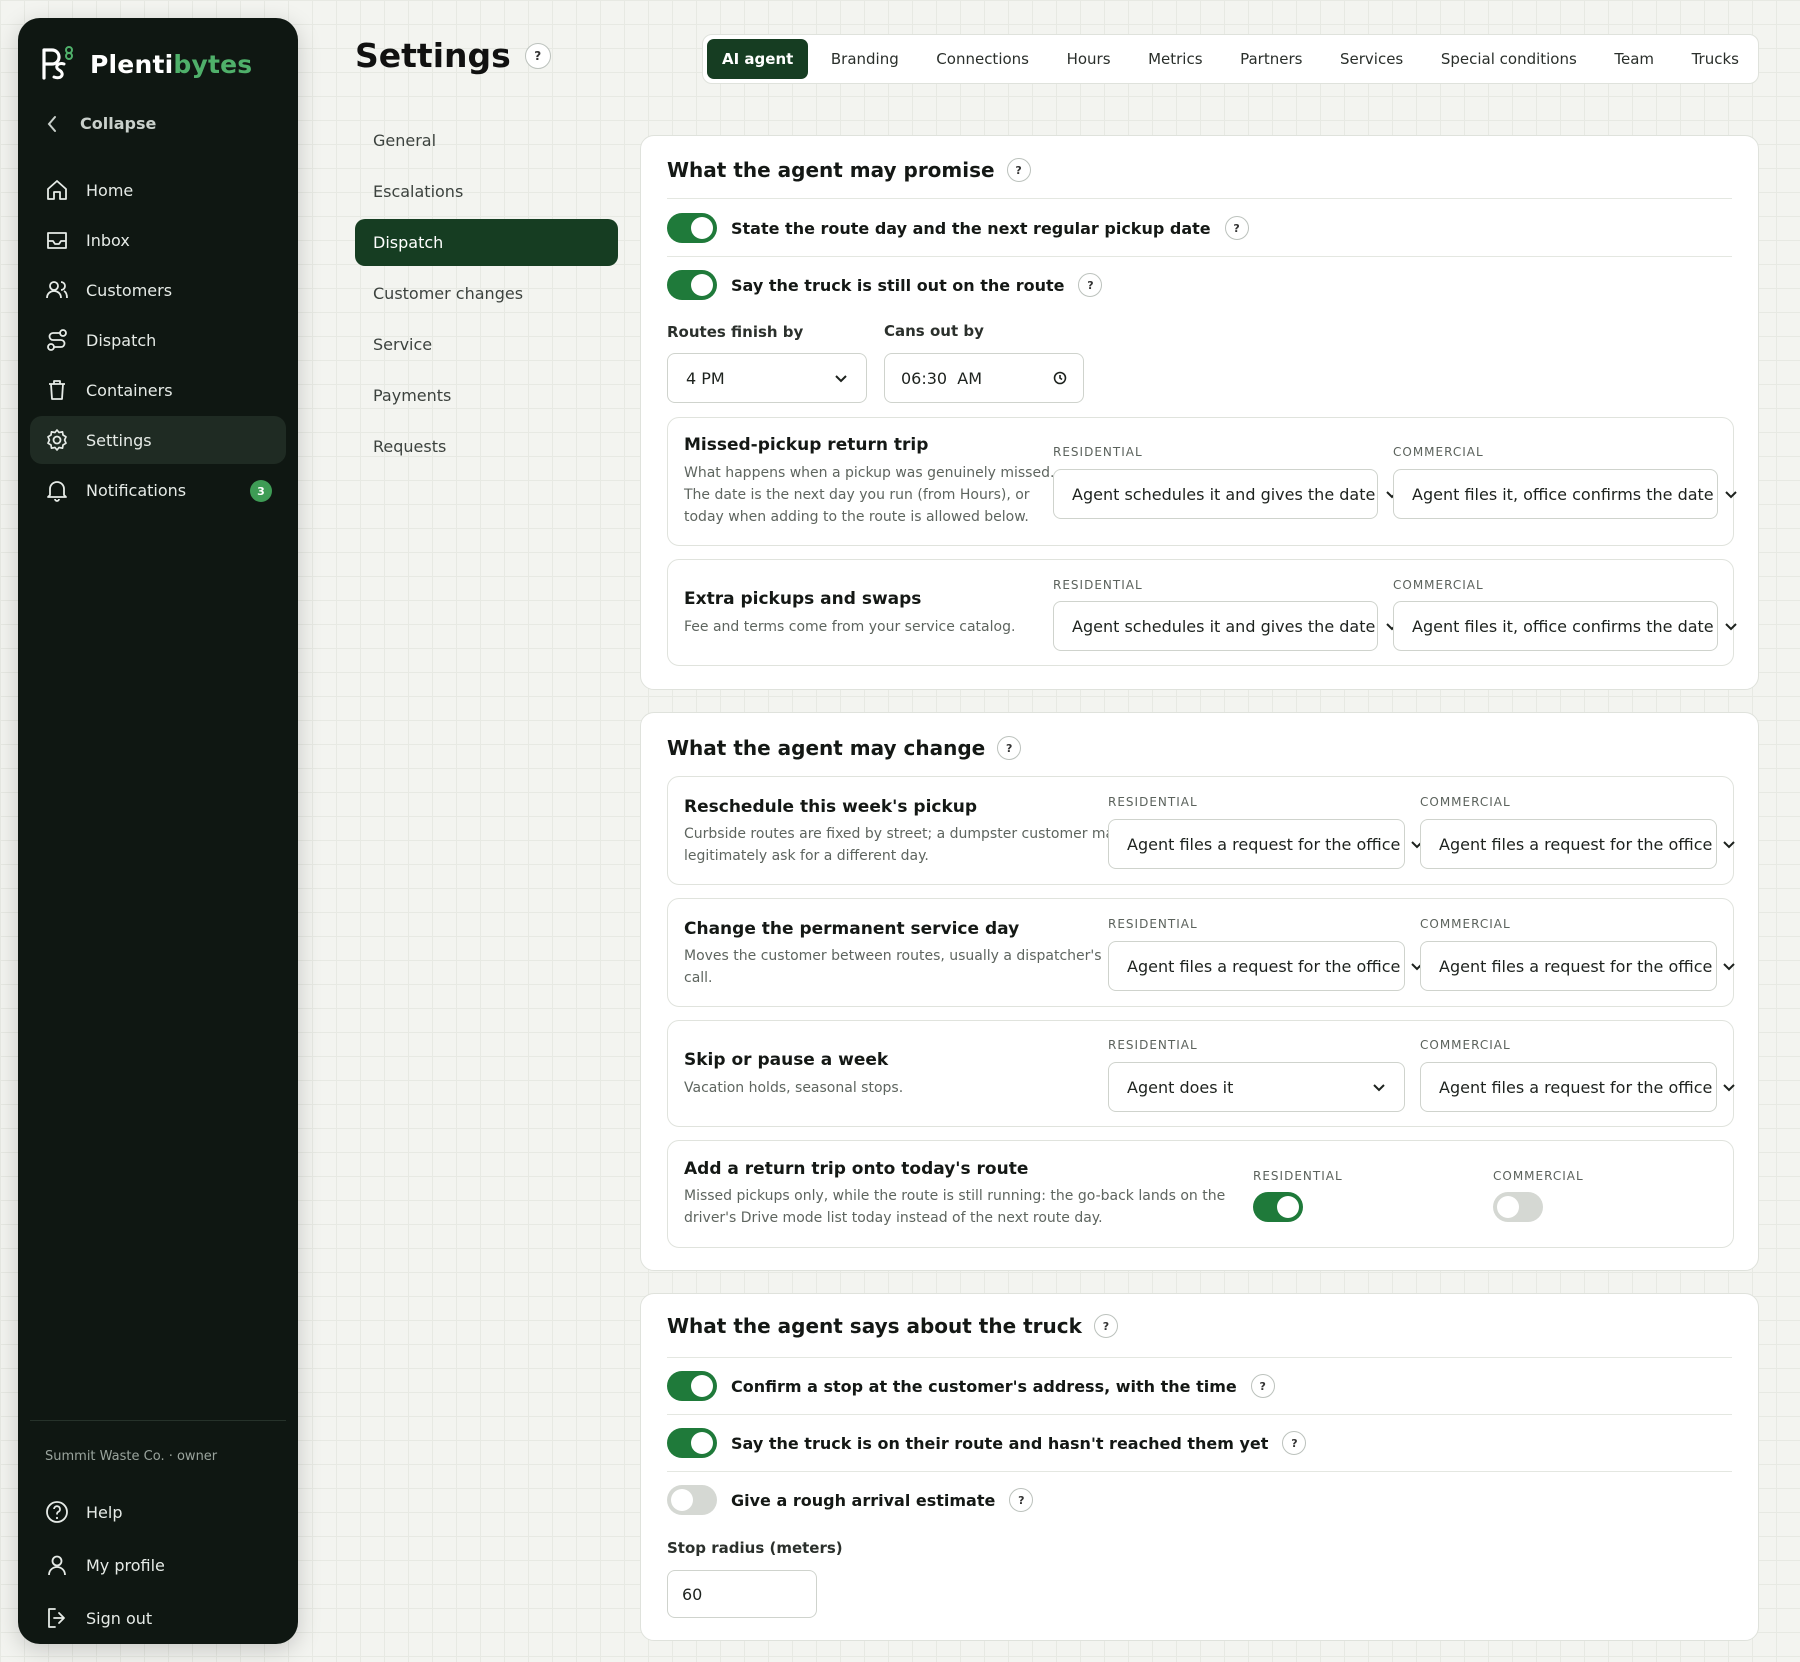  What do you see at coordinates (898, 285) in the screenshot?
I see `toggle-label: Say the truck is still out on the route` at bounding box center [898, 285].